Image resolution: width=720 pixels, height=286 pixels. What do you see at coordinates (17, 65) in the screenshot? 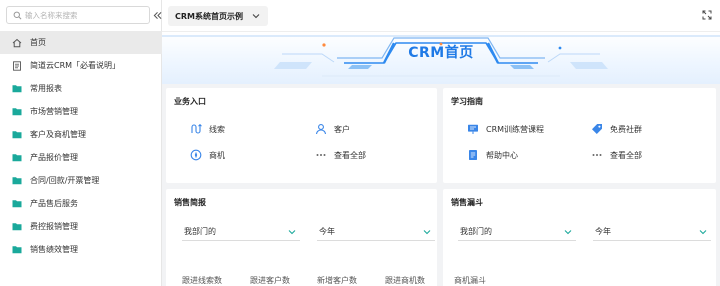
I see `document-icon` at bounding box center [17, 65].